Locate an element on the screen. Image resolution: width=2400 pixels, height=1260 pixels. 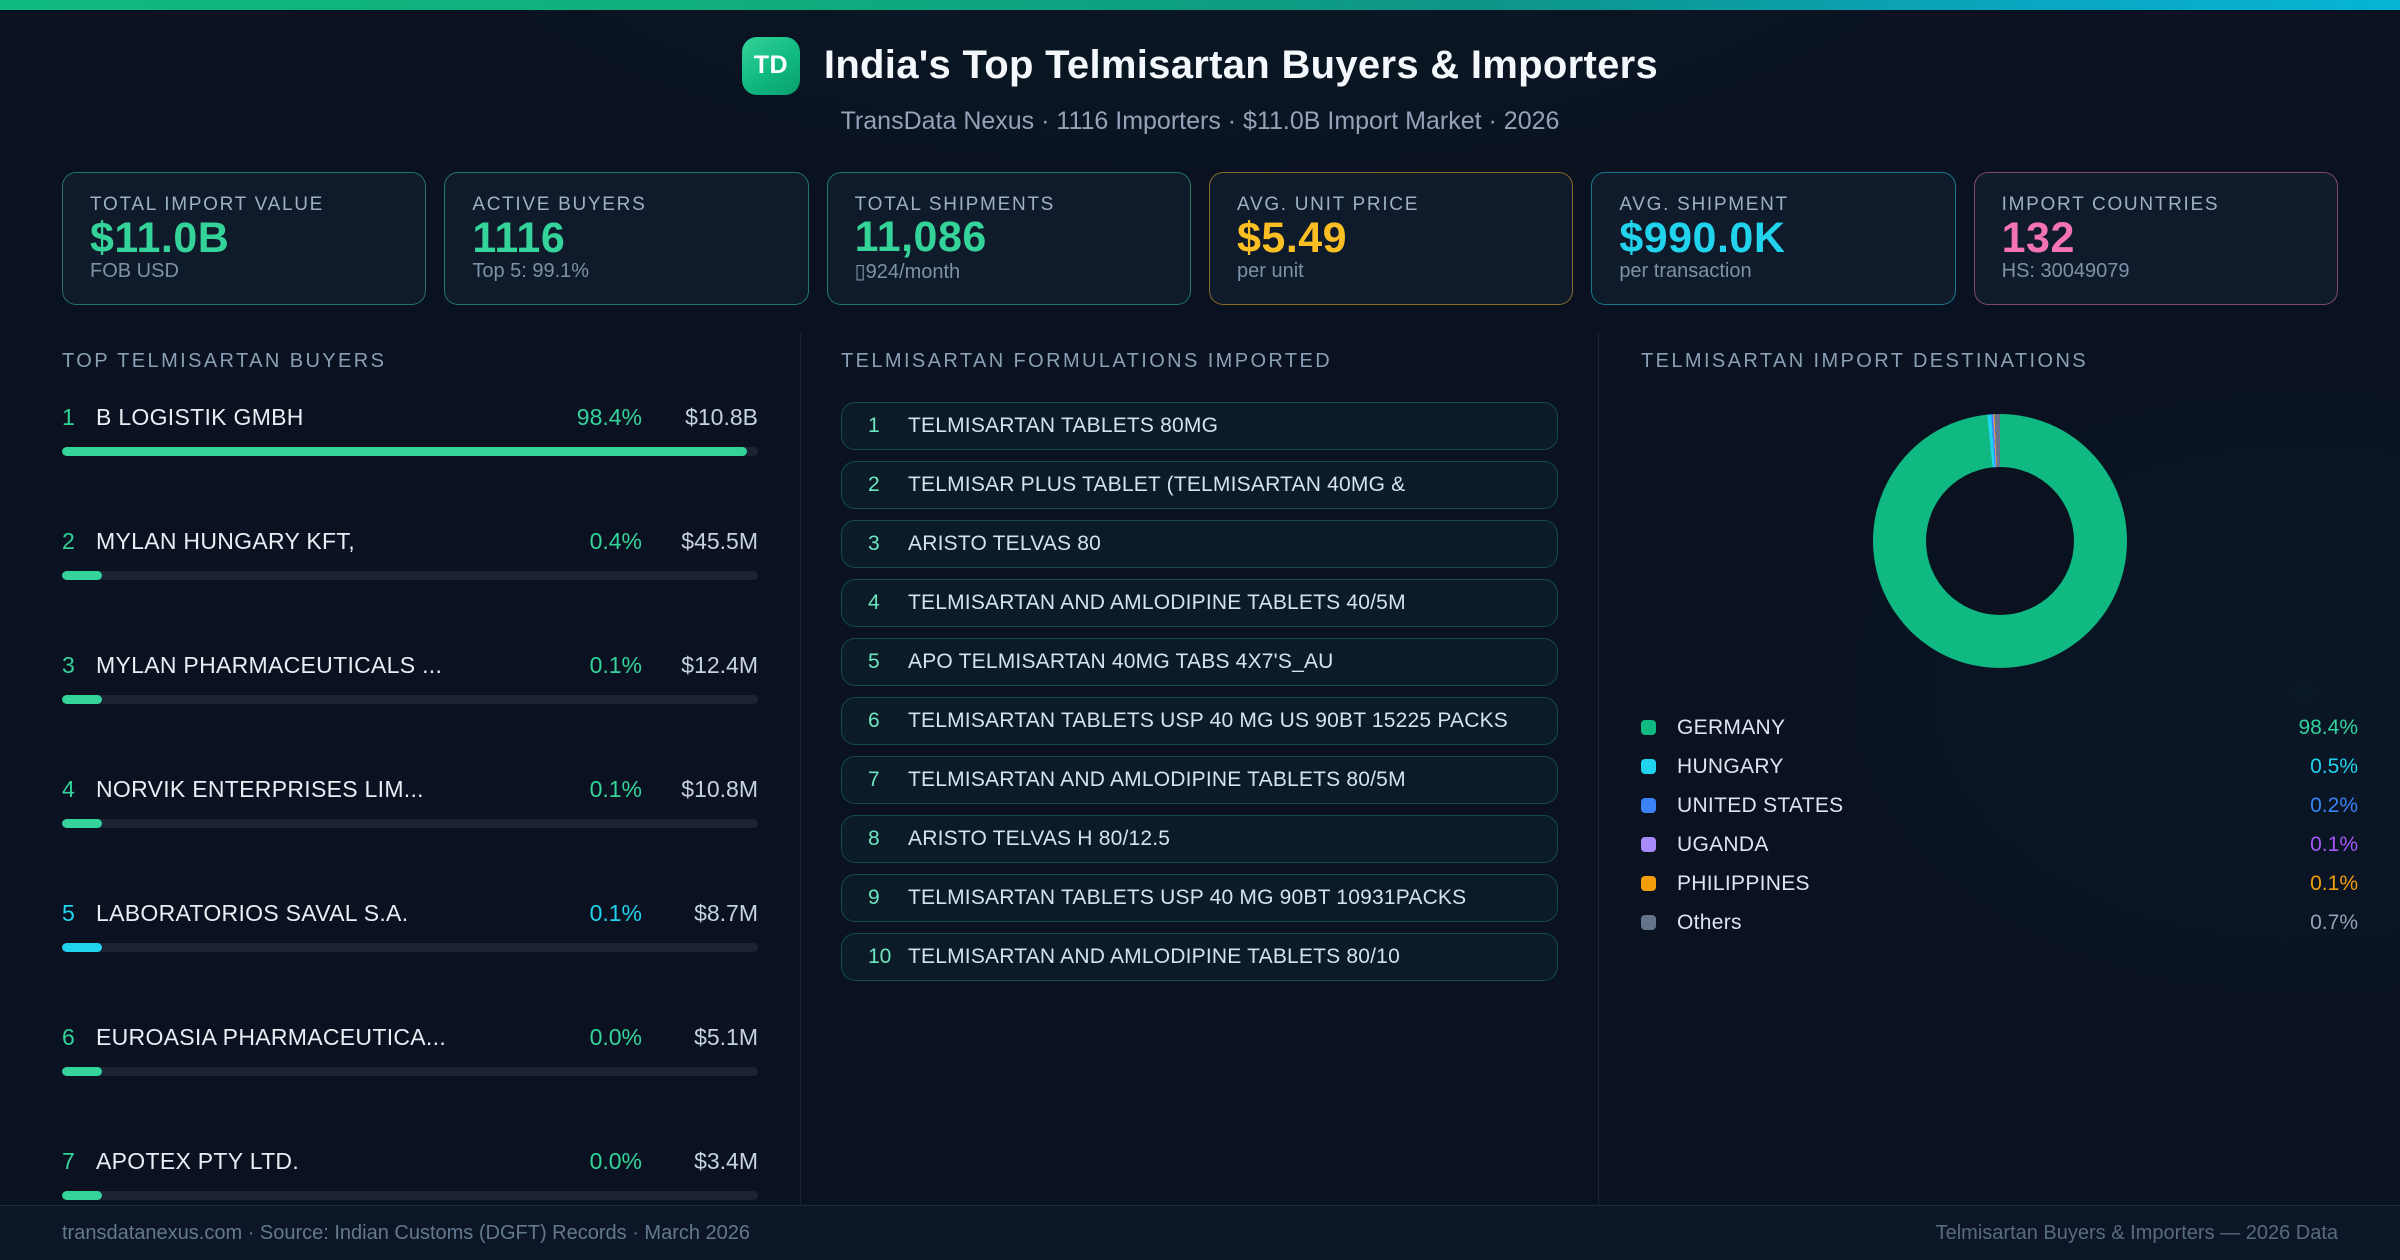
legend-row: HUNGARY 0.5% is located at coordinates (1999, 766).